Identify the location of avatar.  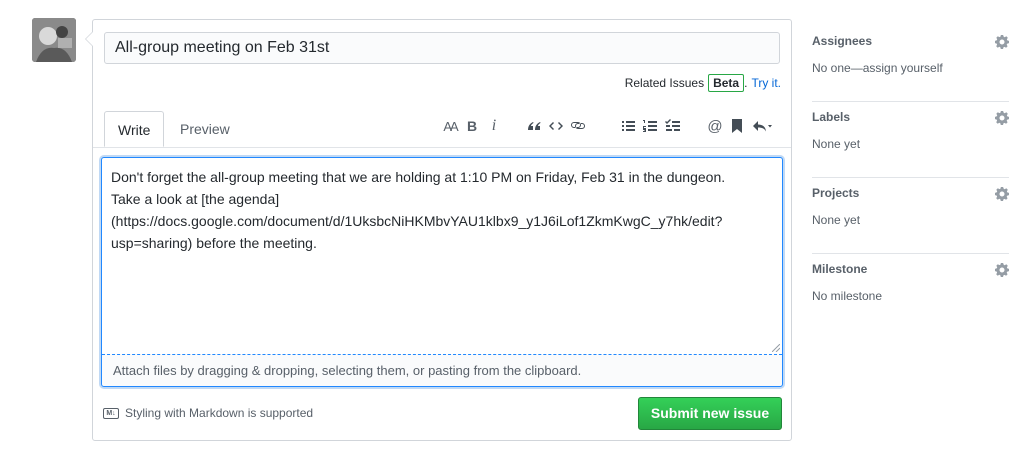
(54, 40).